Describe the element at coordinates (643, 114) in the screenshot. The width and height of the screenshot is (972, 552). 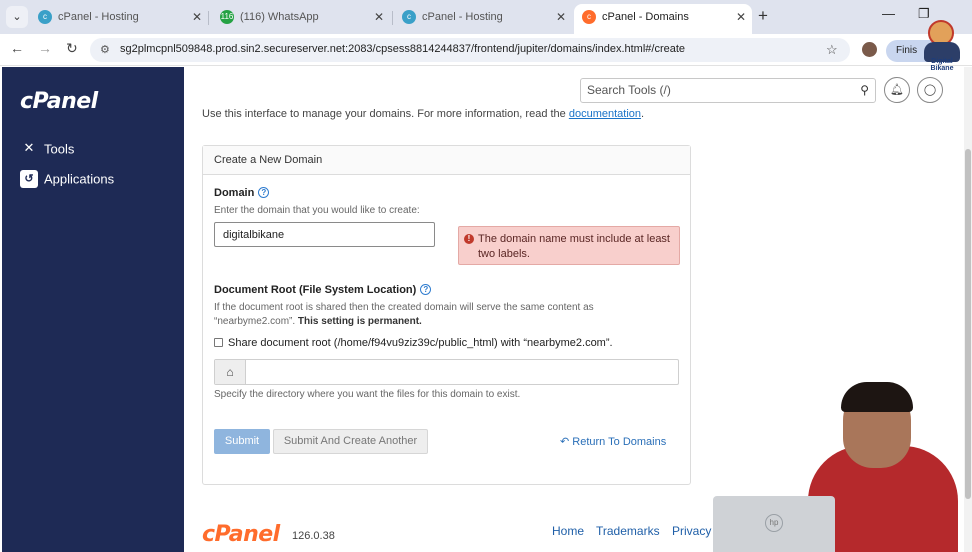
I see `intro-tail: .` at that location.